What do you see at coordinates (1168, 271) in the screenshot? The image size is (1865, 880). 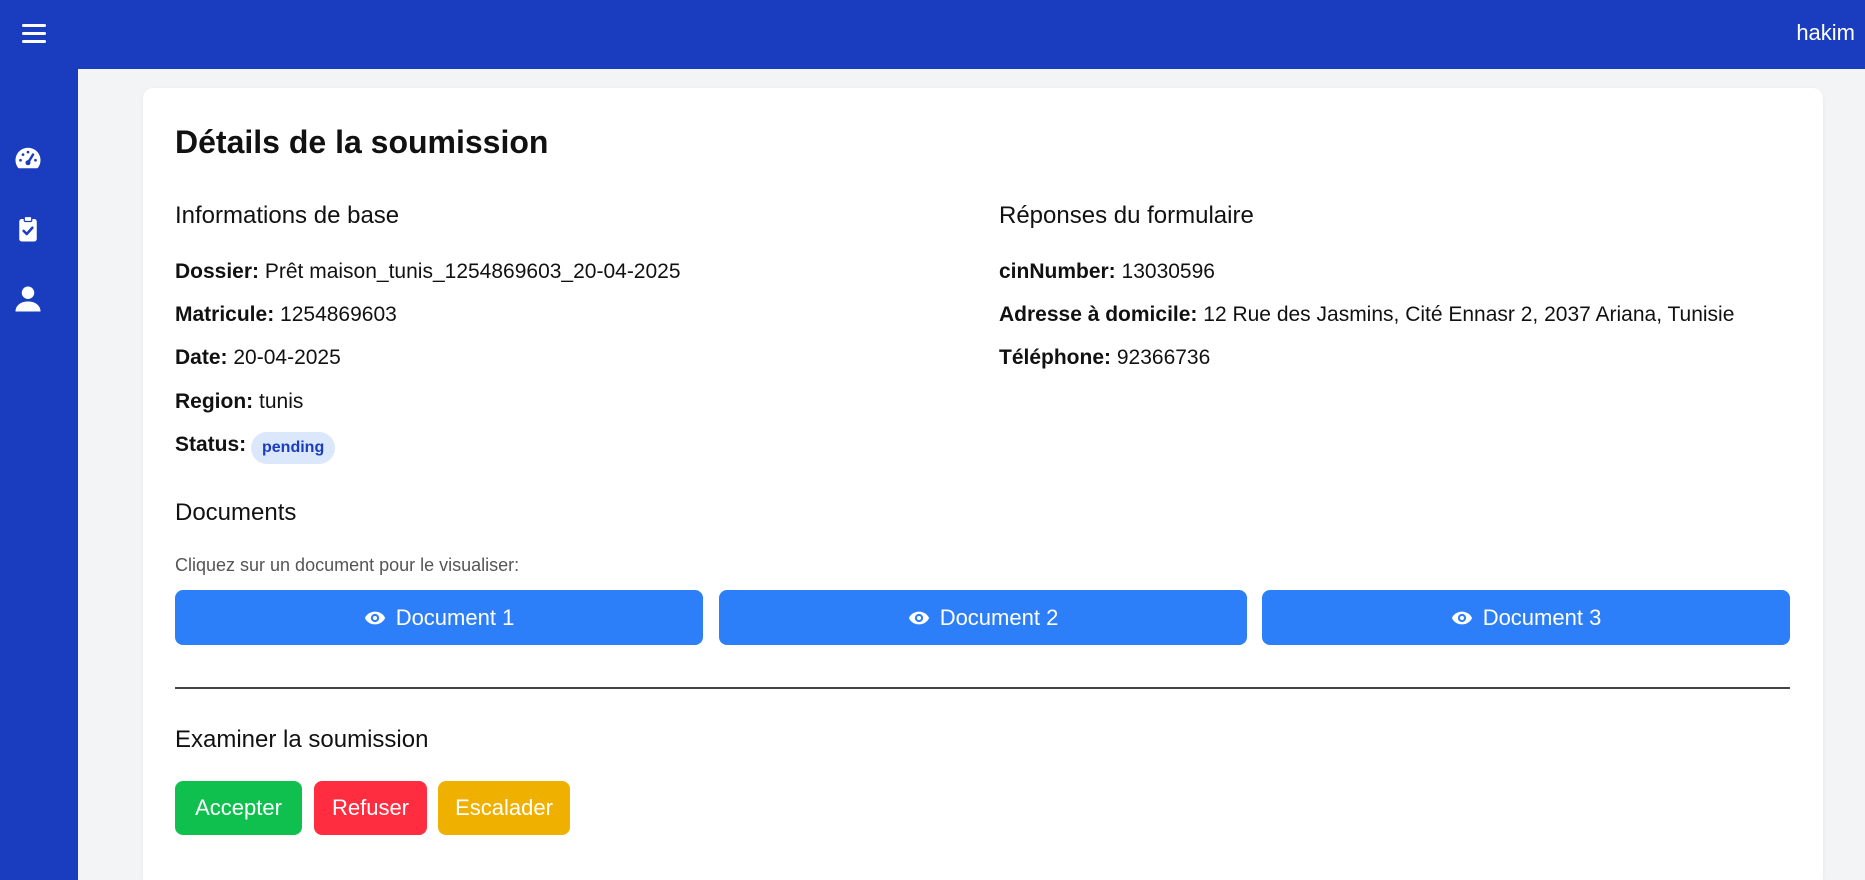 I see `field-value: 13030596` at bounding box center [1168, 271].